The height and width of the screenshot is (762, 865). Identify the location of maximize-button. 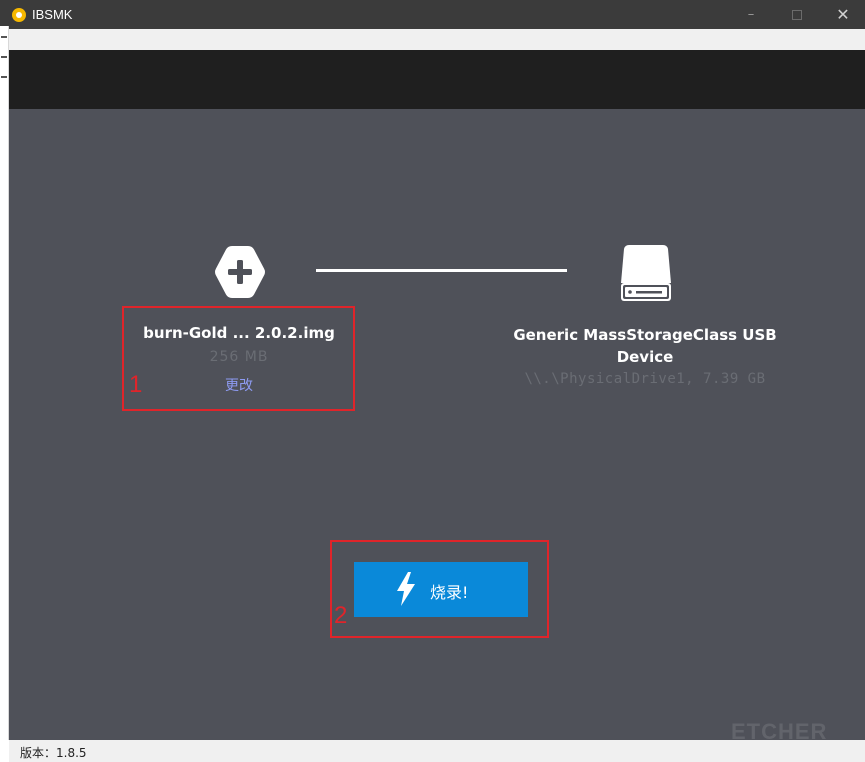
(797, 14).